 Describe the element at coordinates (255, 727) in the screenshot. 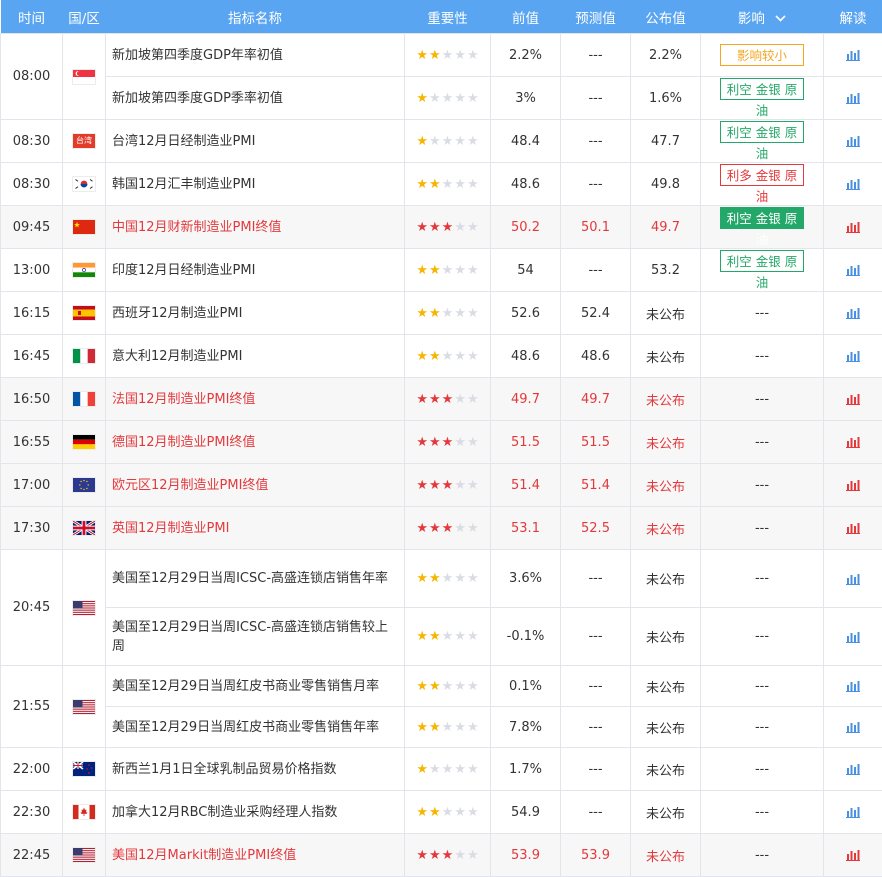

I see `indicator-name: 美国至12月29日当周红皮书商业零售销售年率` at that location.